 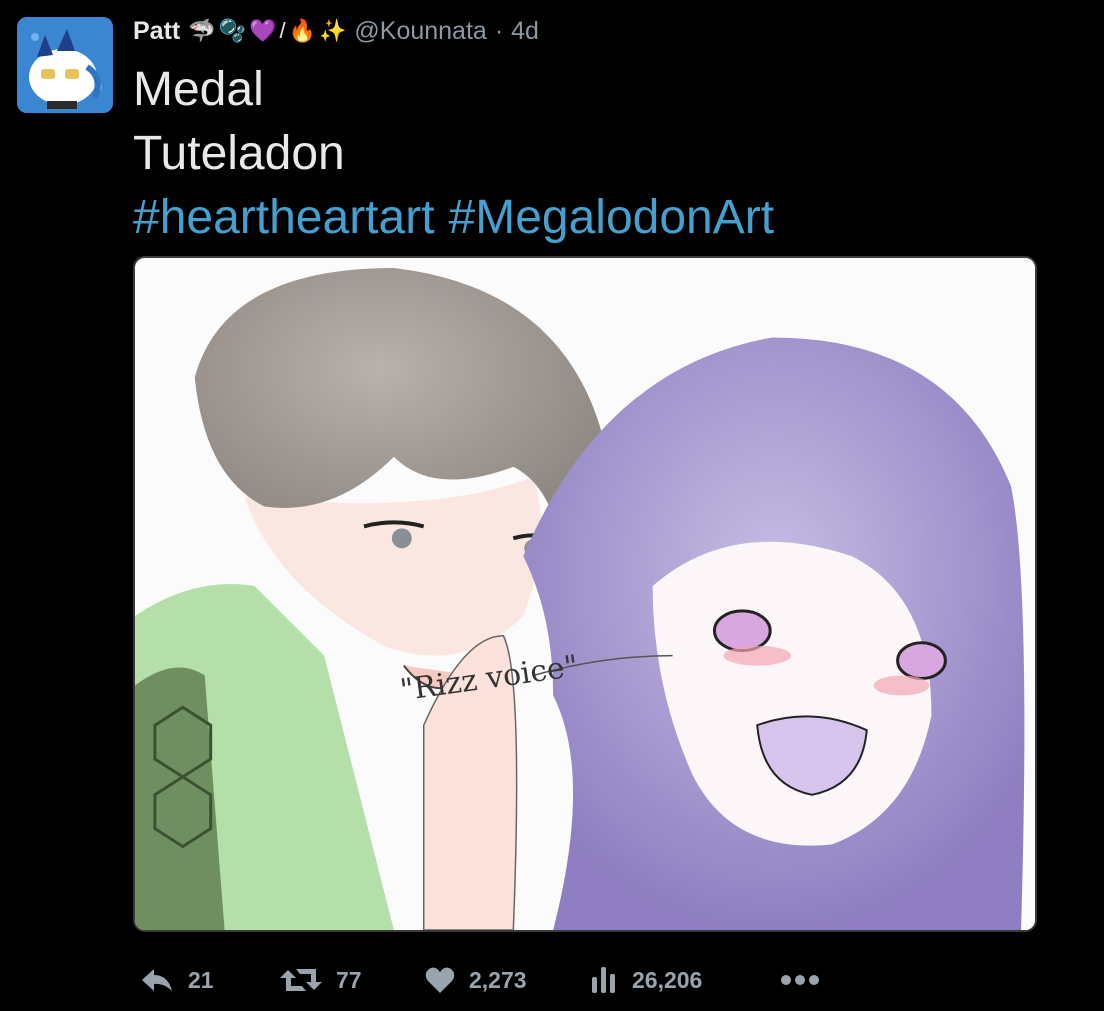 I want to click on reply-icon, so click(x=157, y=980).